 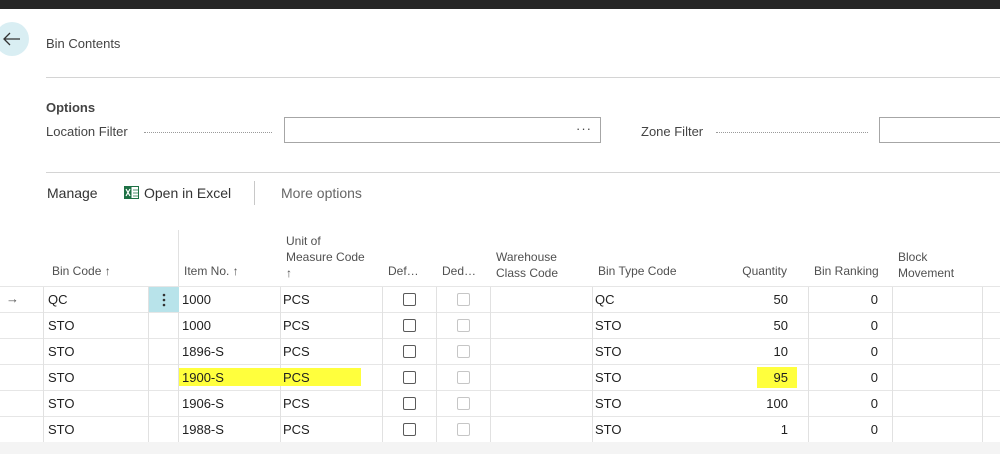 I want to click on back-button, so click(x=14, y=39).